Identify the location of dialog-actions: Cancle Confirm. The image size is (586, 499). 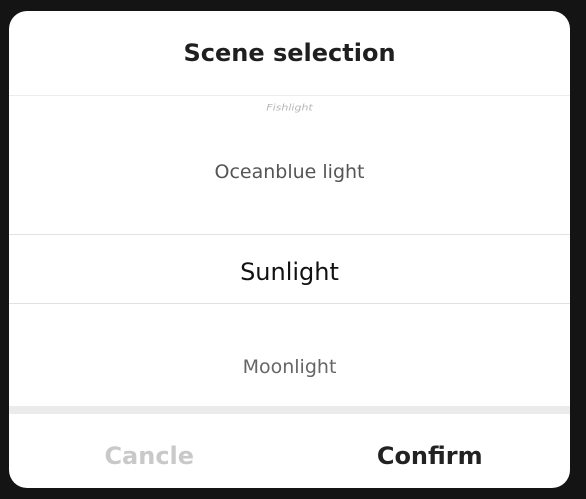
(289, 451).